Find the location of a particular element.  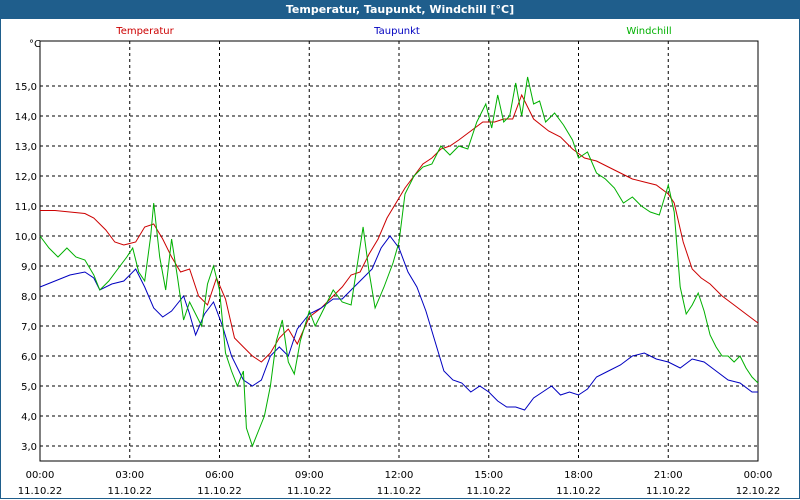

y-tick-label: 5,0 is located at coordinates (29, 387).